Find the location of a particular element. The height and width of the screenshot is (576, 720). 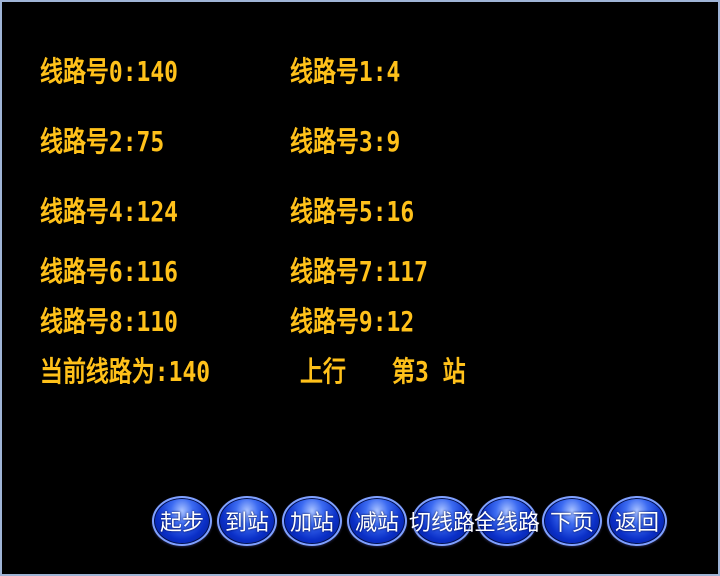

arrive-station-button: 到站 is located at coordinates (247, 521).